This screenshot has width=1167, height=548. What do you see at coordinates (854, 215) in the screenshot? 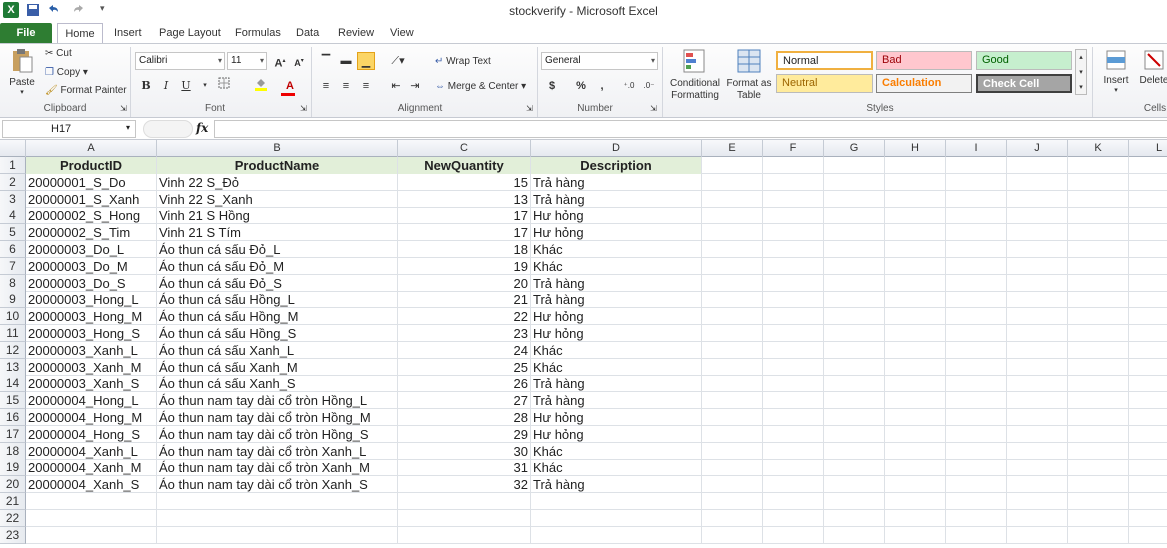
I see `cell-g4` at bounding box center [854, 215].